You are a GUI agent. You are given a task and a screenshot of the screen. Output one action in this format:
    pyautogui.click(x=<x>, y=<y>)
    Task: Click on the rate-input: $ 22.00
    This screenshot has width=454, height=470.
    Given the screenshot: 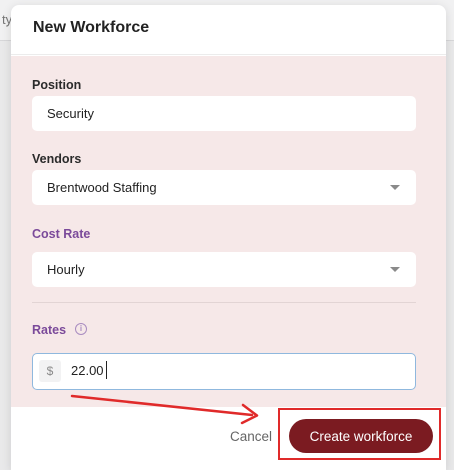 What is the action you would take?
    pyautogui.click(x=224, y=371)
    